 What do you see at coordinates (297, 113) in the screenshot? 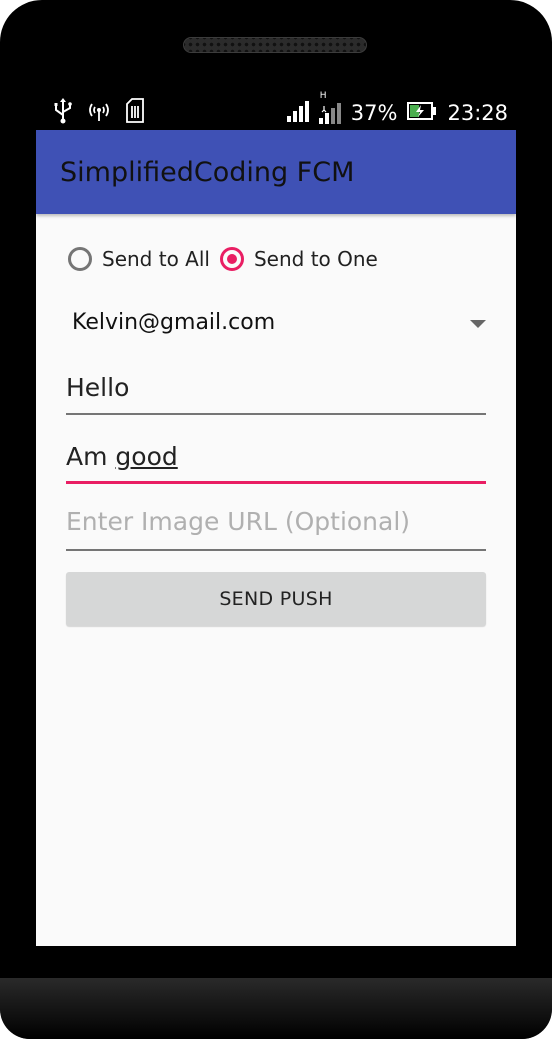
I see `signal-icon` at bounding box center [297, 113].